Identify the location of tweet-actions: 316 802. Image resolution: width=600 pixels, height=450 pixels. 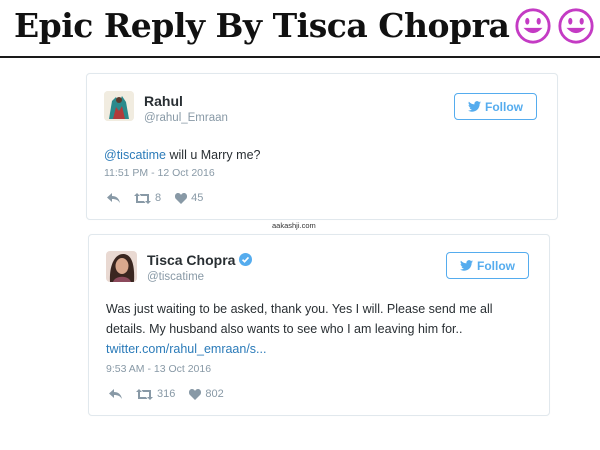
(166, 394).